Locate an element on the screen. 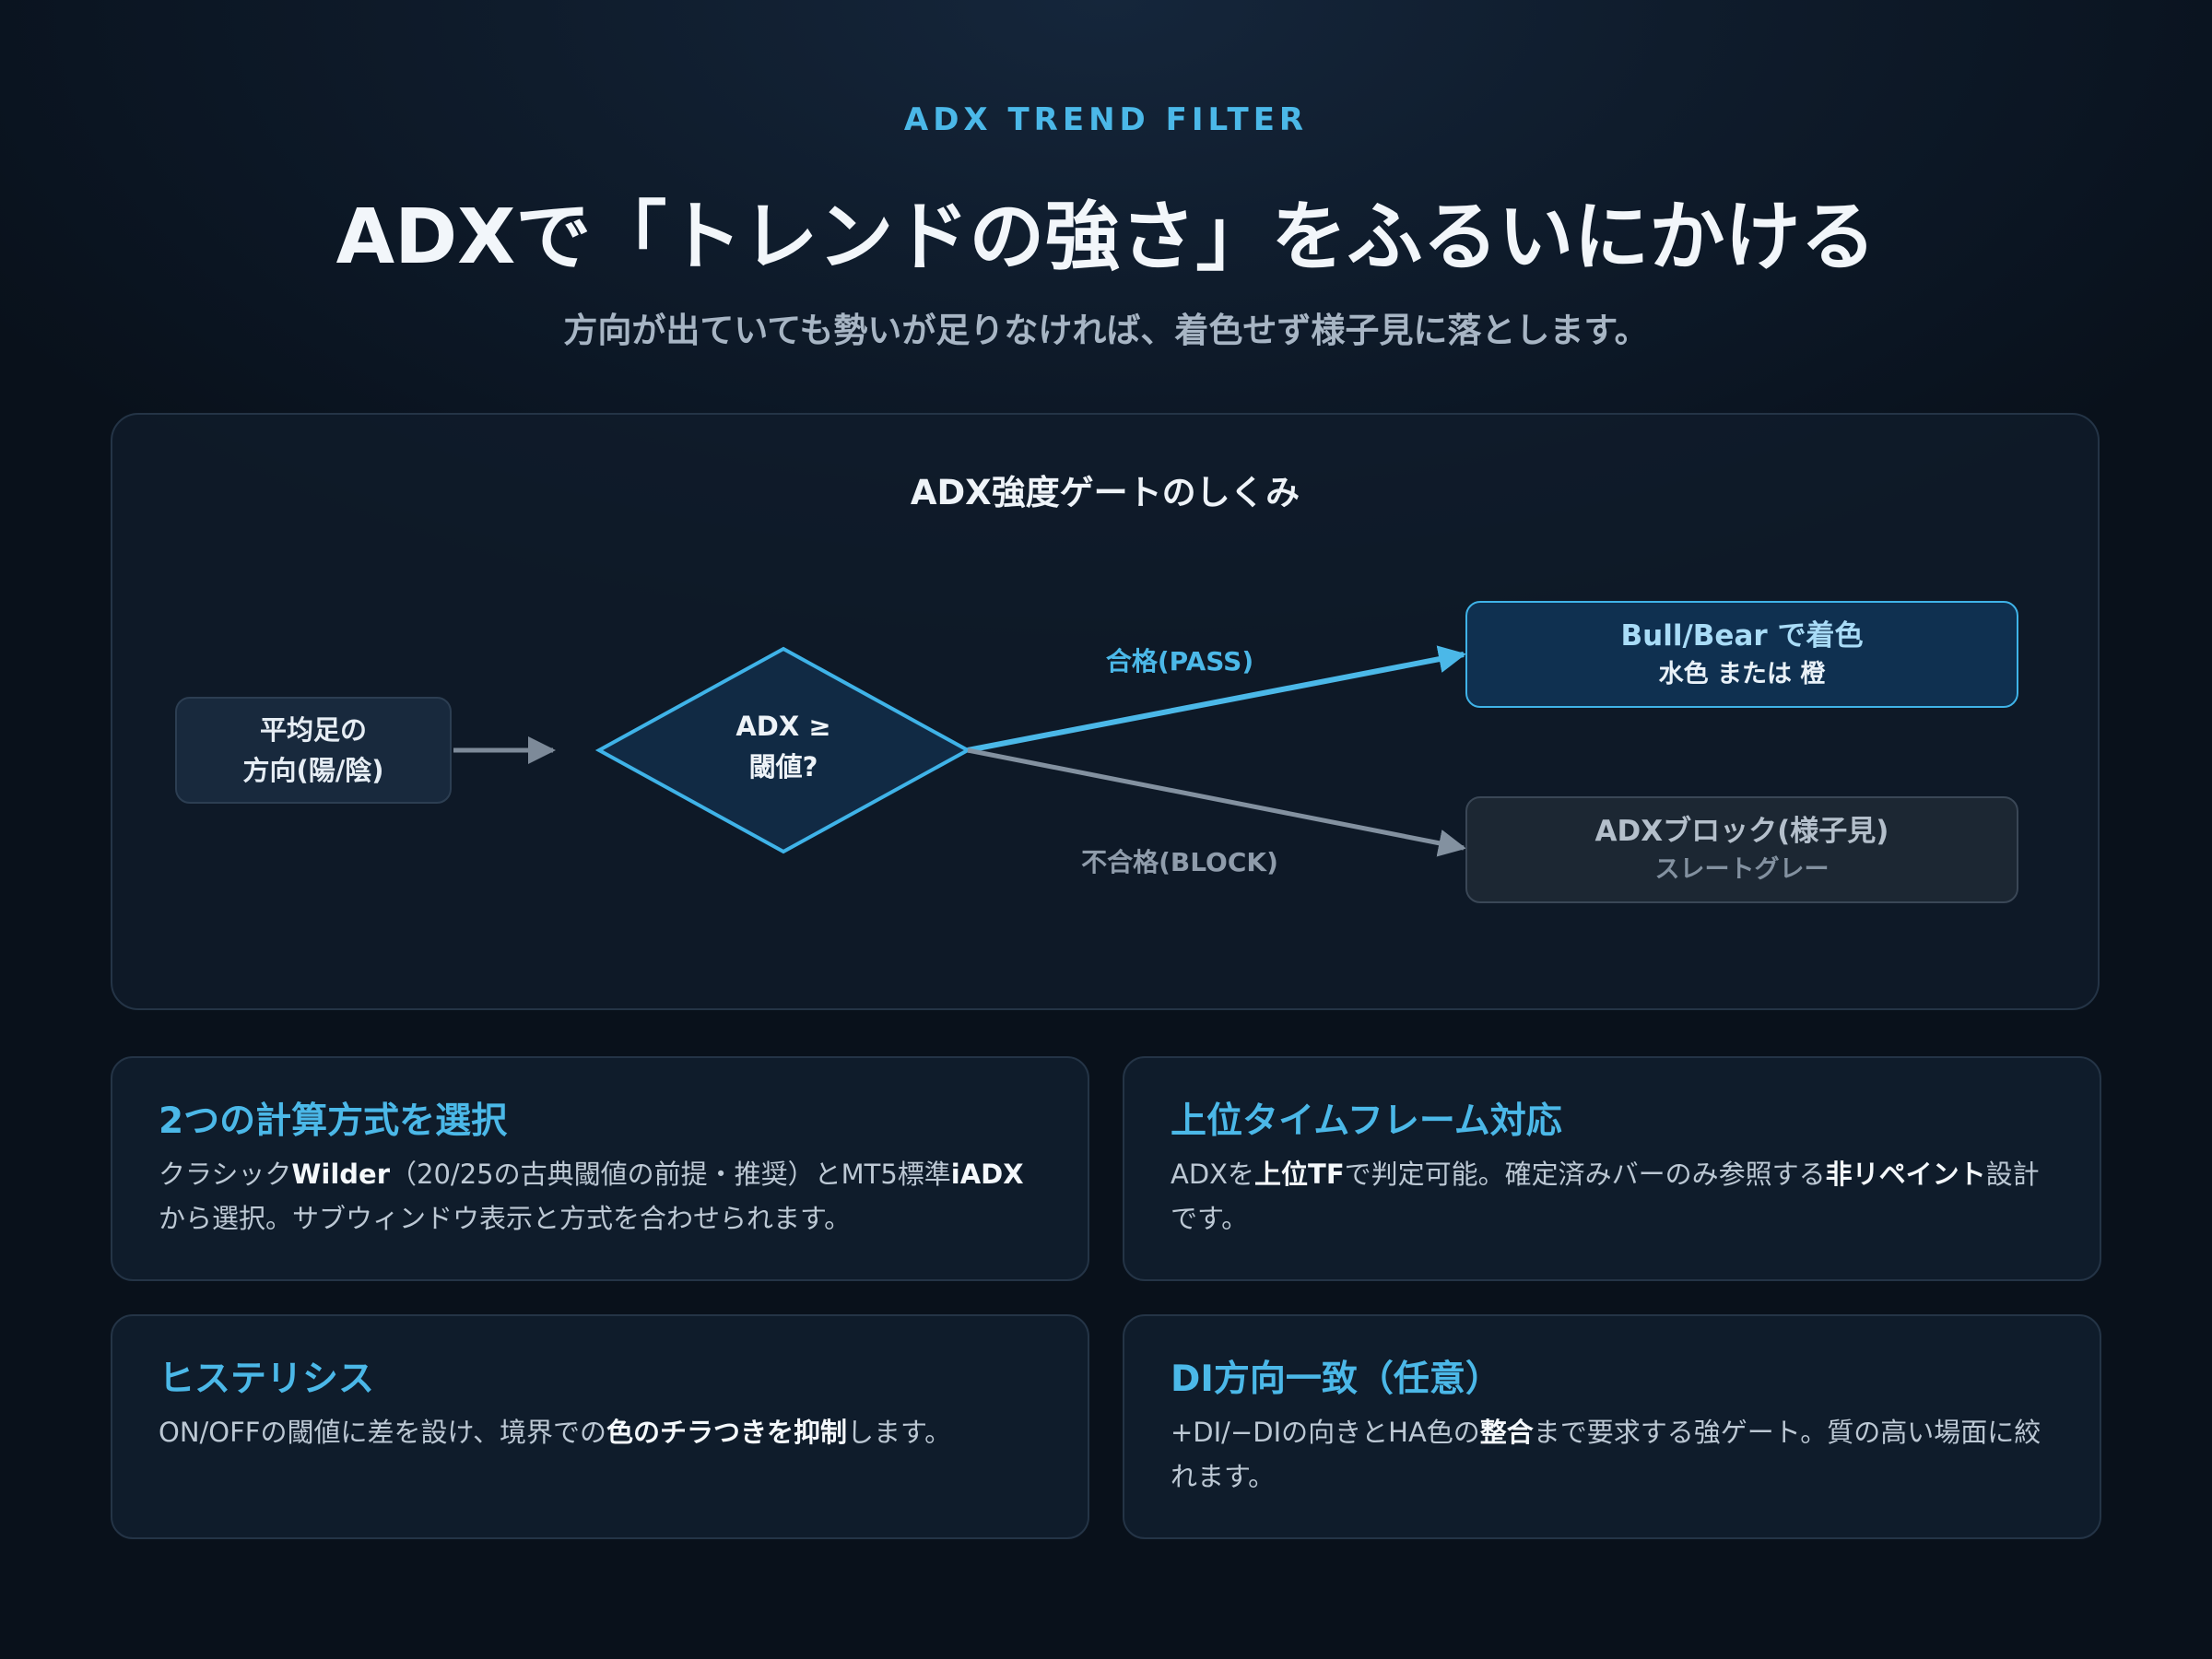  feature-card-body: +DI/−DIの向きとHA色の整合まで要求する強ゲート。質の高い場面に絞れます。 is located at coordinates (1606, 1454).